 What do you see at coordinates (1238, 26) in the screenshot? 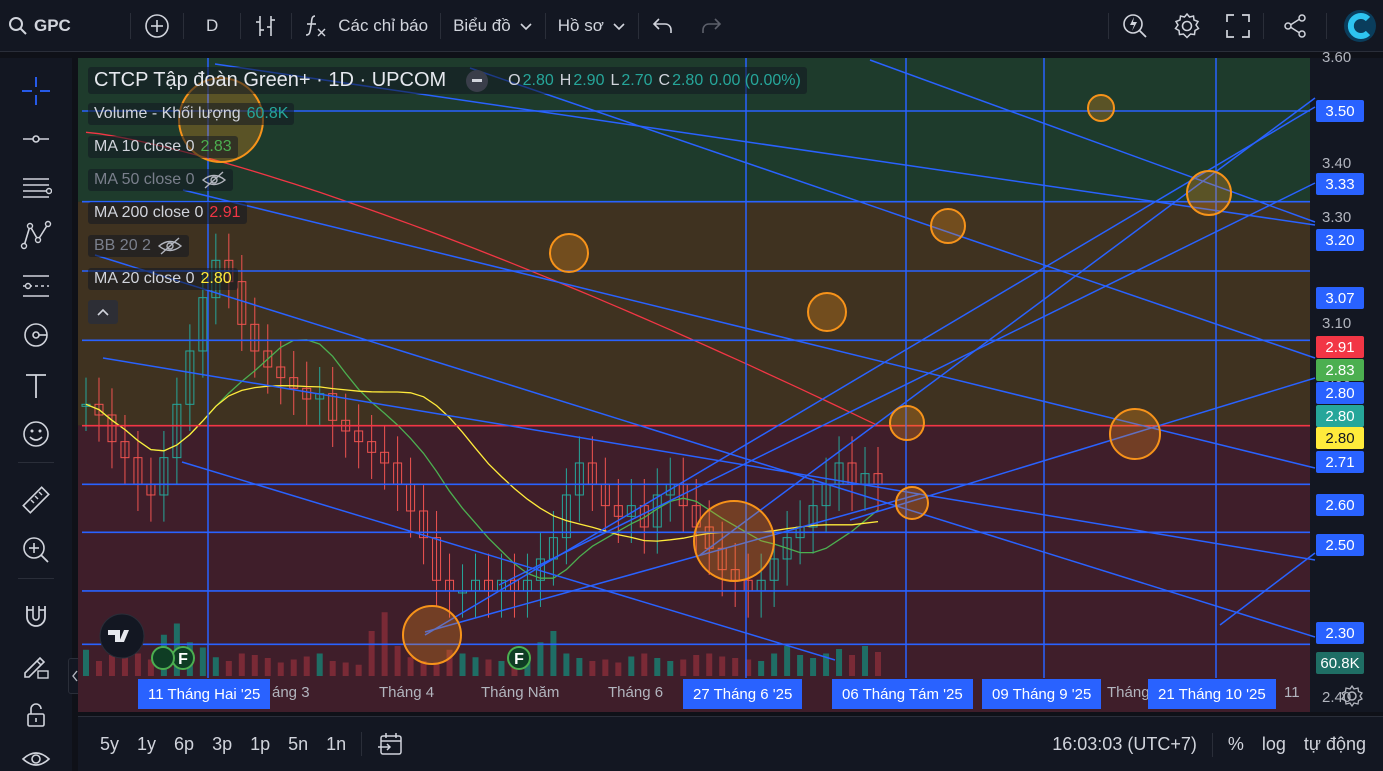
I see `fullscreen-button` at bounding box center [1238, 26].